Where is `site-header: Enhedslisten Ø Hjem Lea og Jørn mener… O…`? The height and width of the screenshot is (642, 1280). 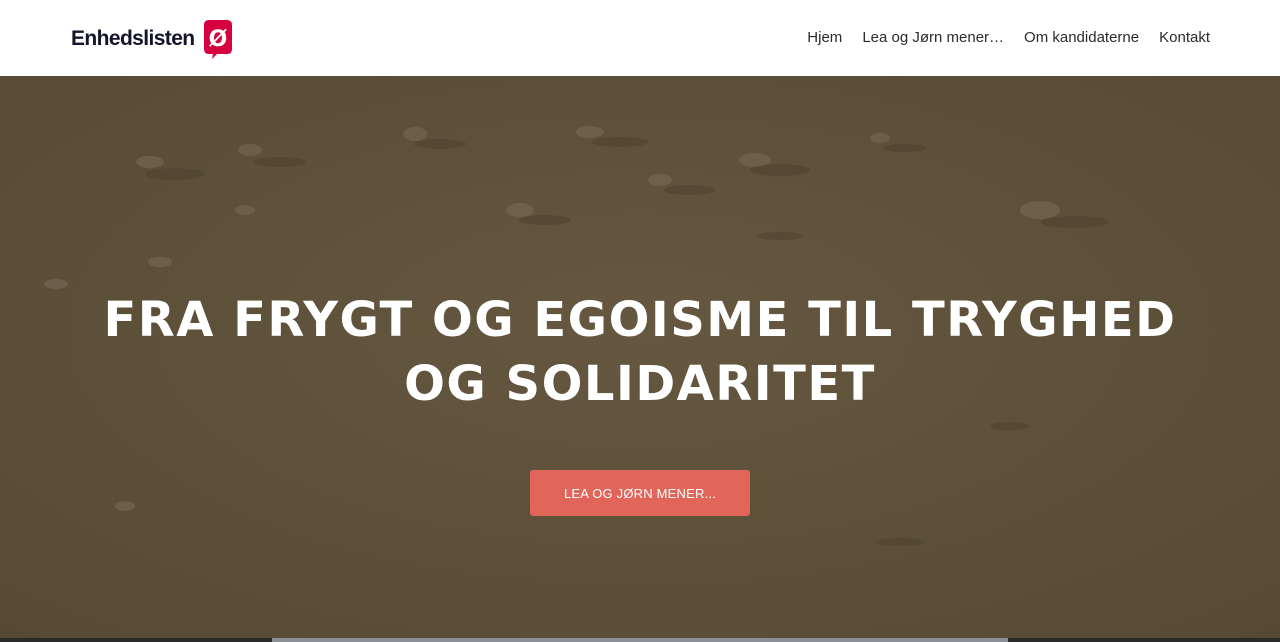 site-header: Enhedslisten Ø Hjem Lea og Jørn mener… O… is located at coordinates (640, 38).